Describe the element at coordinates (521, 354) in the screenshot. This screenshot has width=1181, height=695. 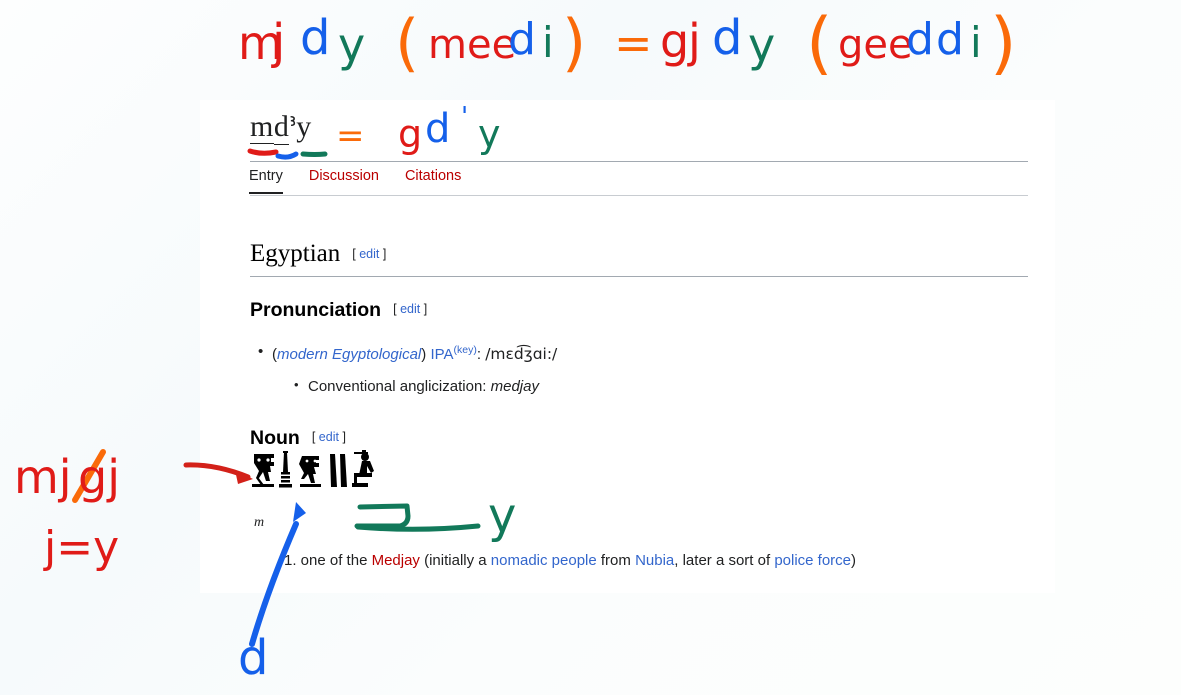
I see `ipa-transcription: /mɛd͡ʒɑi:/` at that location.